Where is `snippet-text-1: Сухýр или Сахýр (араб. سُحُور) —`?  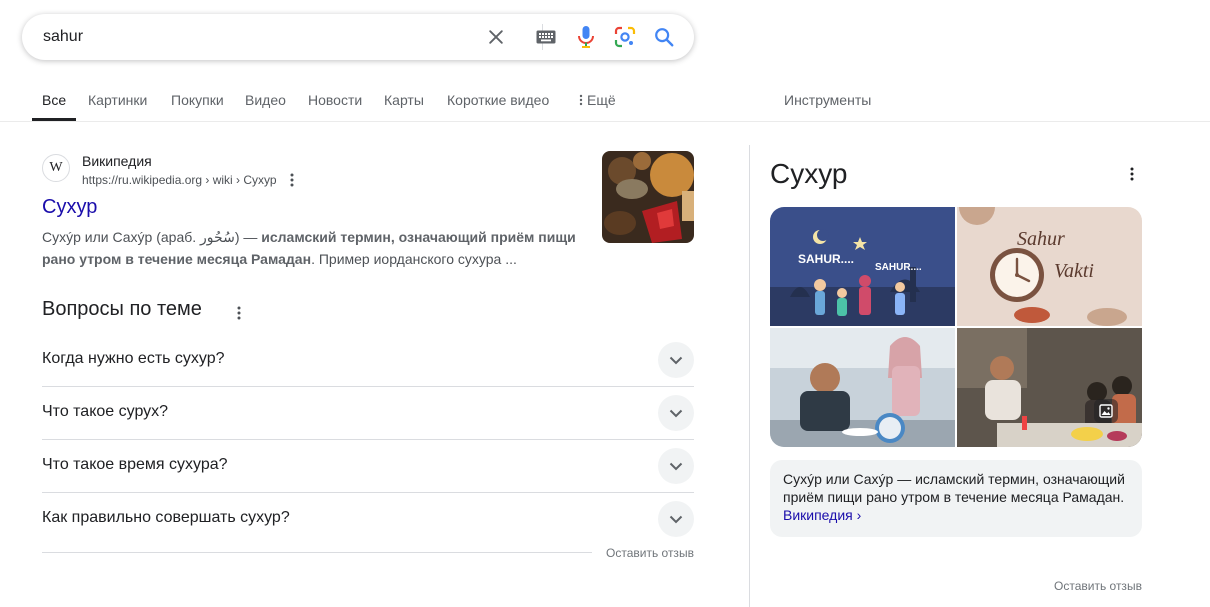 snippet-text-1: Сухýр или Сахýр (араб. سُحُور) — is located at coordinates (152, 237).